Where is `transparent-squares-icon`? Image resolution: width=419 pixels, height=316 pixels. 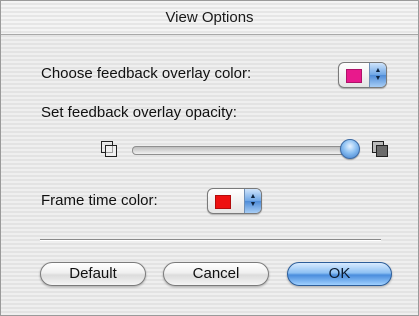
transparent-squares-icon is located at coordinates (109, 149).